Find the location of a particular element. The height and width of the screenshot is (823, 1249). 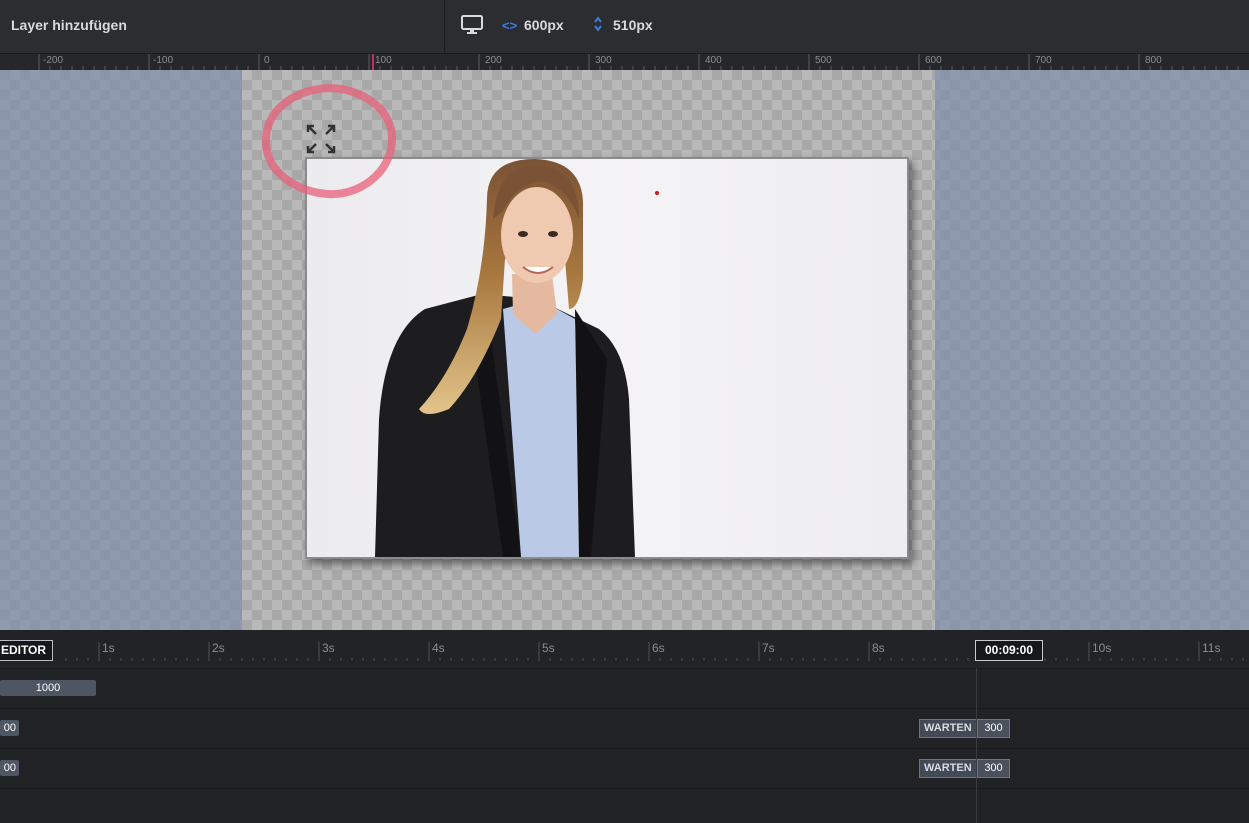

layer-duration-bar: 1000 is located at coordinates (48, 688).